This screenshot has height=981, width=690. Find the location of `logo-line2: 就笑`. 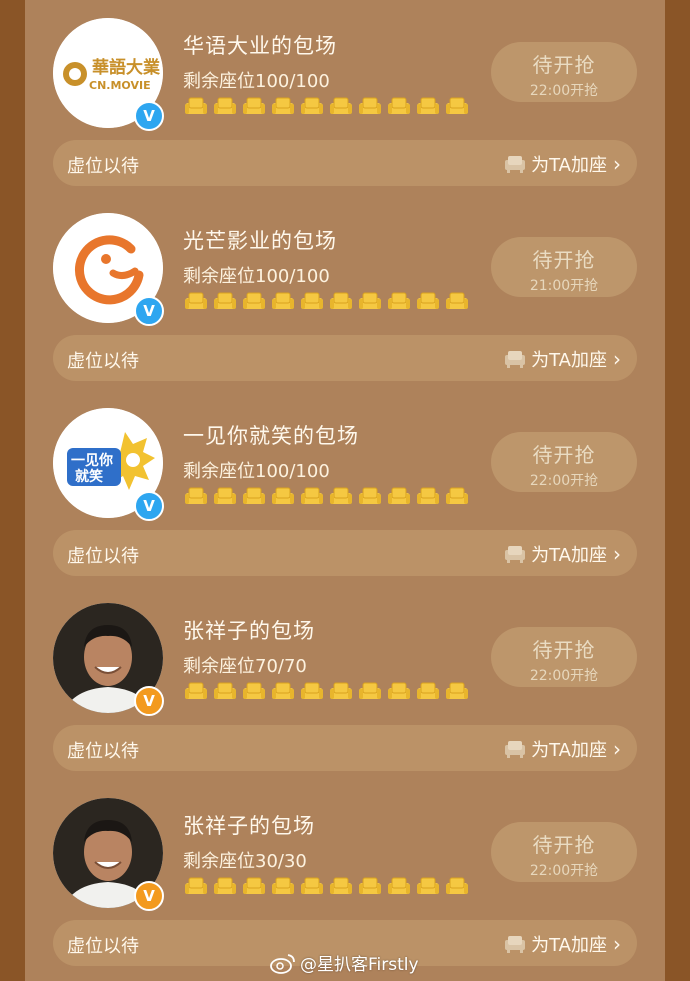

logo-line2: 就笑 is located at coordinates (89, 476).